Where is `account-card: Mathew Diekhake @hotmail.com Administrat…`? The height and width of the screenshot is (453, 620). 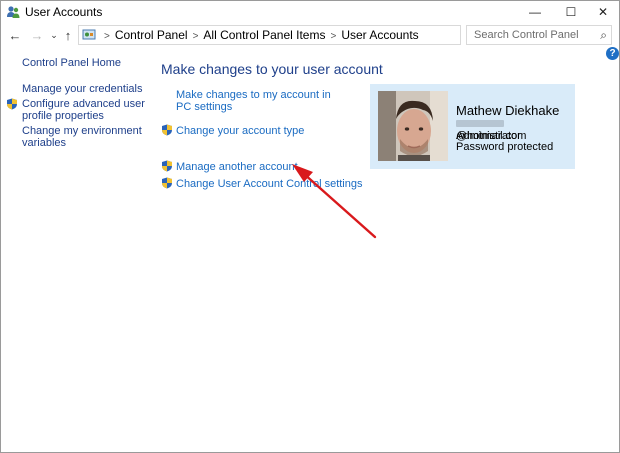
account-card: Mathew Diekhake @hotmail.com Administrat… is located at coordinates (472, 126).